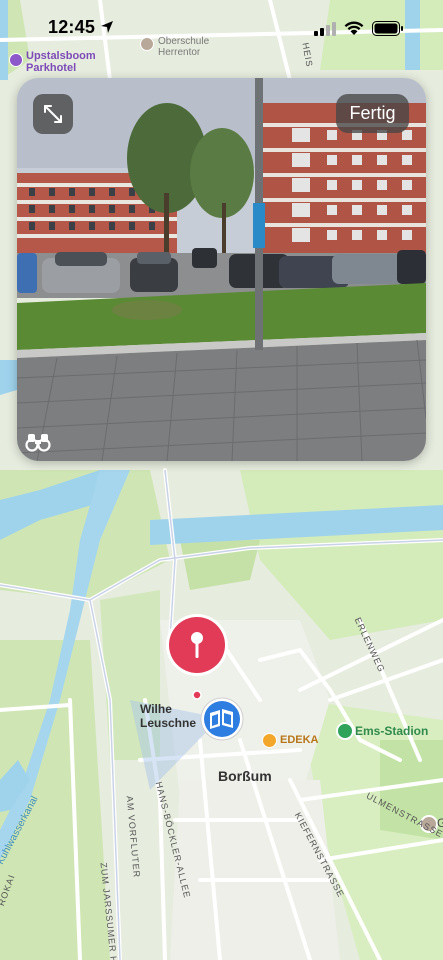 The width and height of the screenshot is (443, 960). I want to click on expand-button, so click(53, 114).